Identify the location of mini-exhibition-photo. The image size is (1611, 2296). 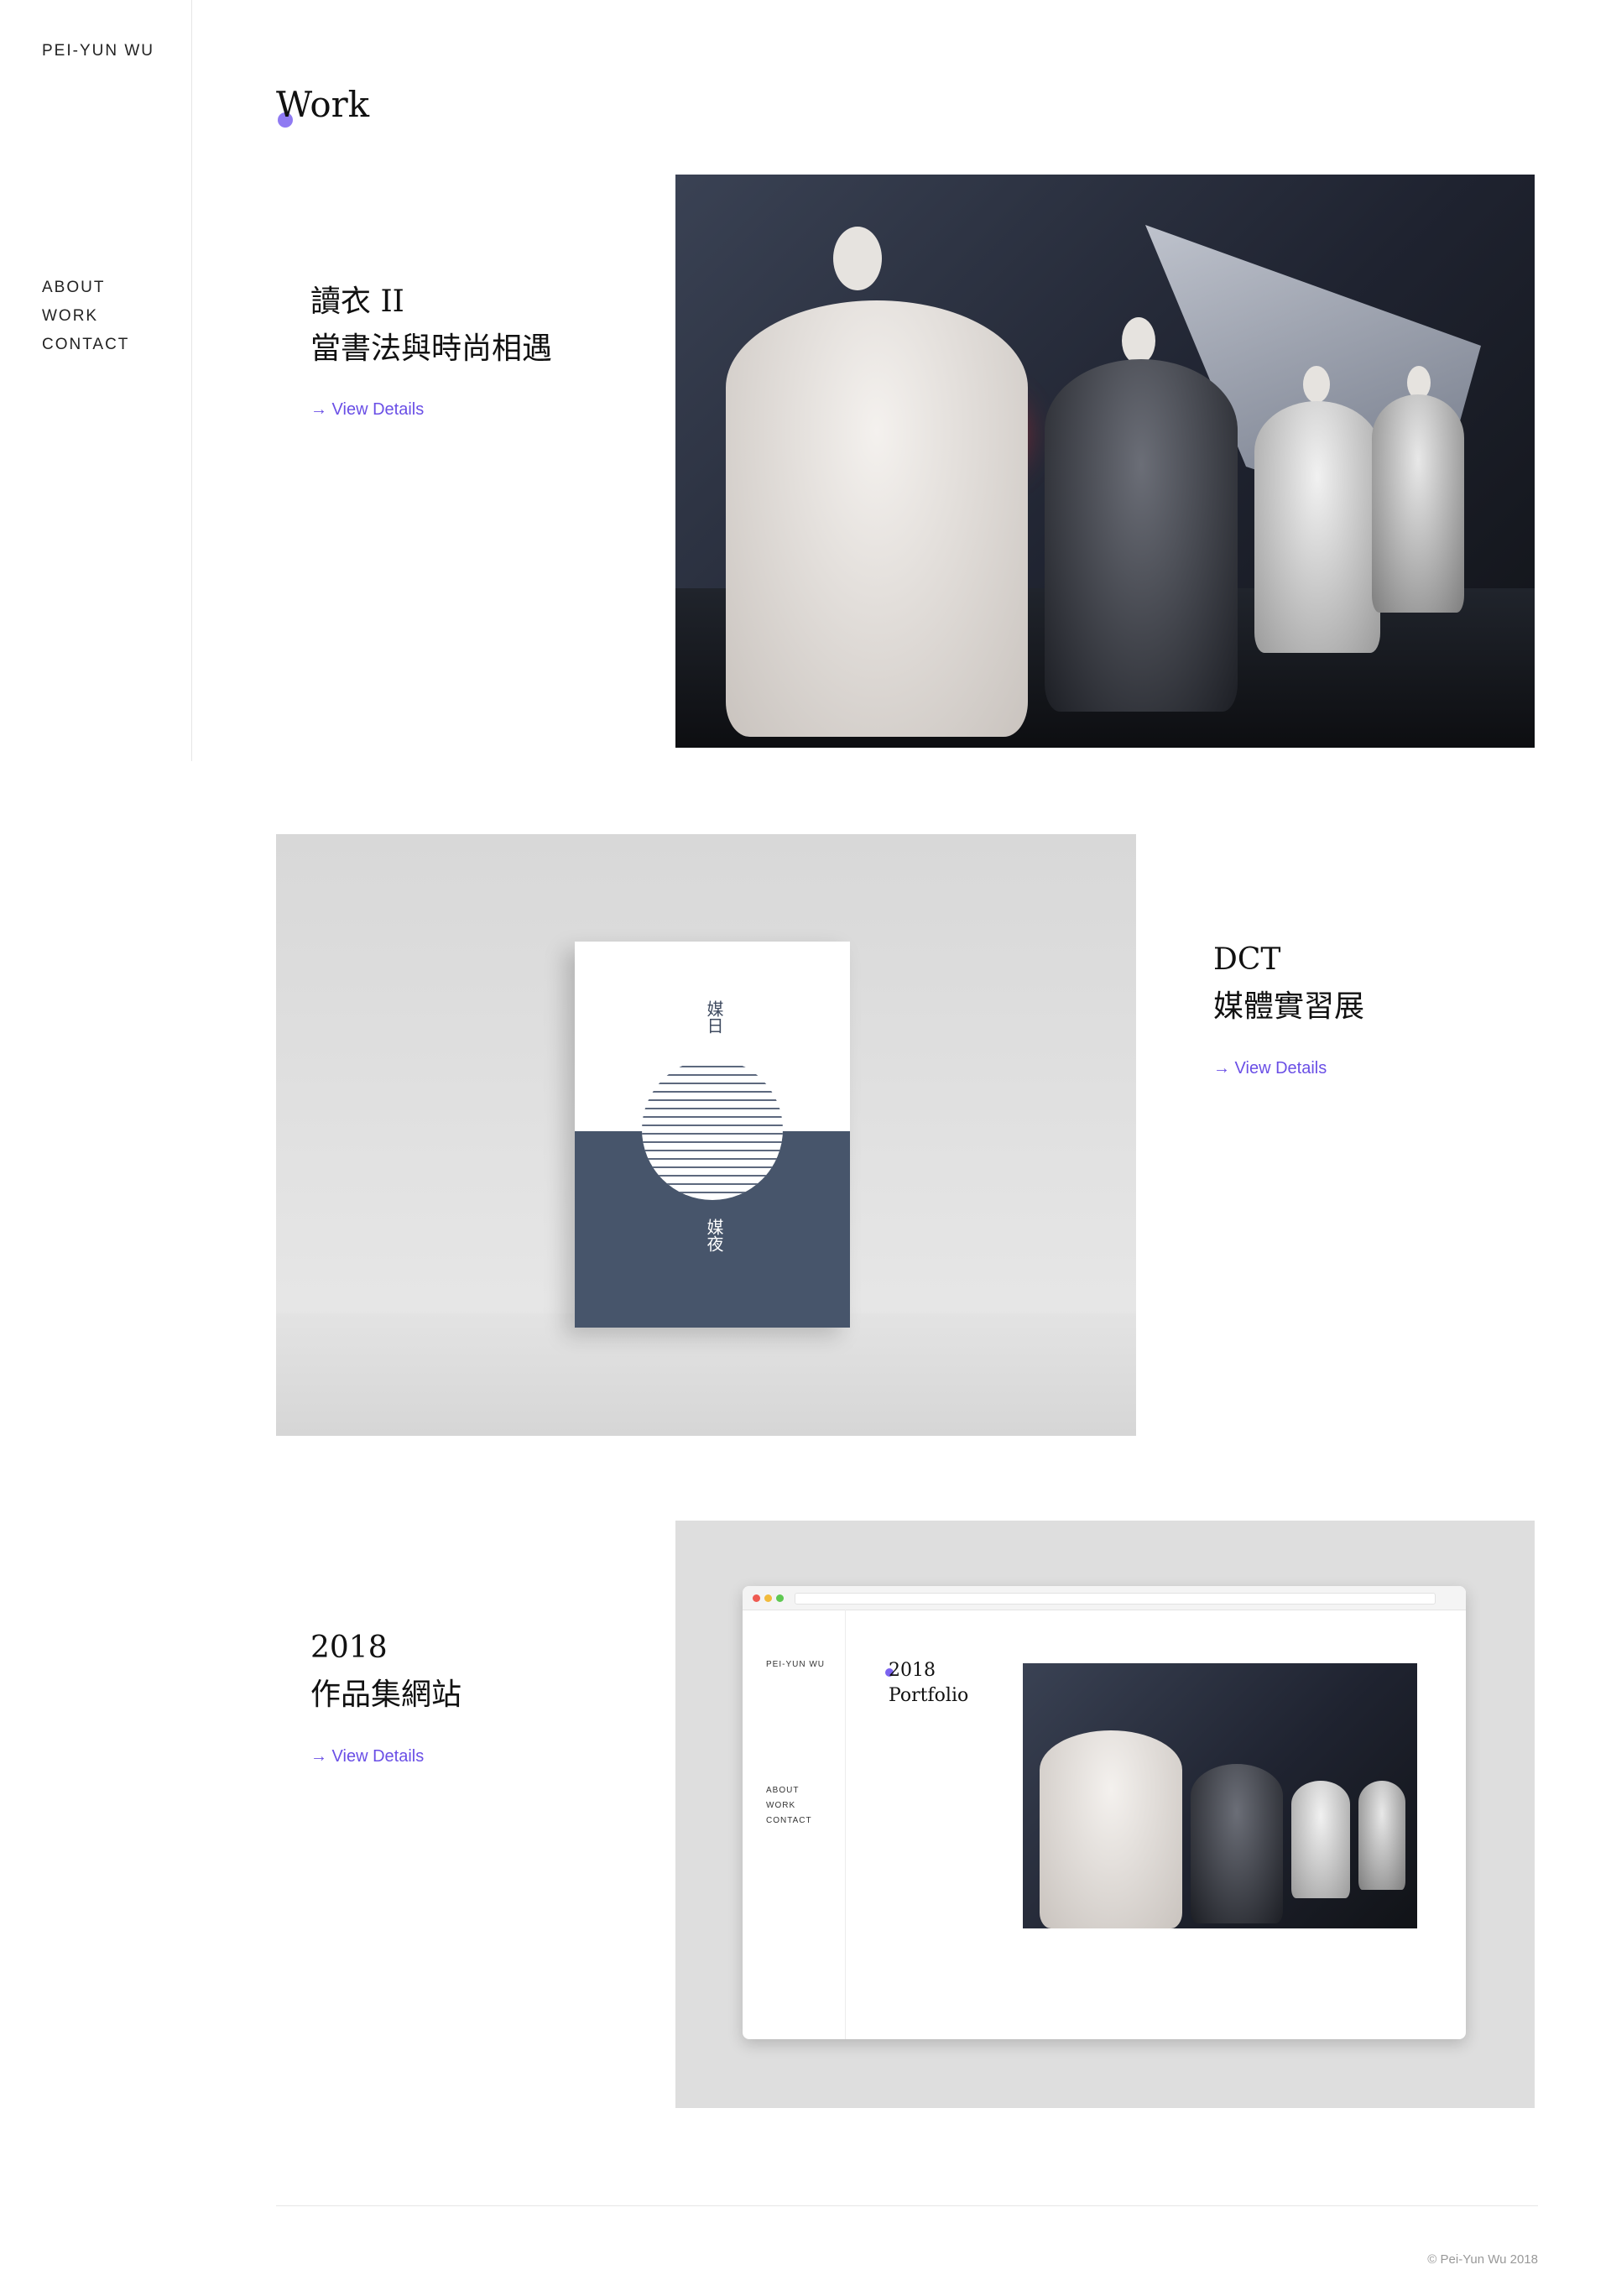
(1220, 1795).